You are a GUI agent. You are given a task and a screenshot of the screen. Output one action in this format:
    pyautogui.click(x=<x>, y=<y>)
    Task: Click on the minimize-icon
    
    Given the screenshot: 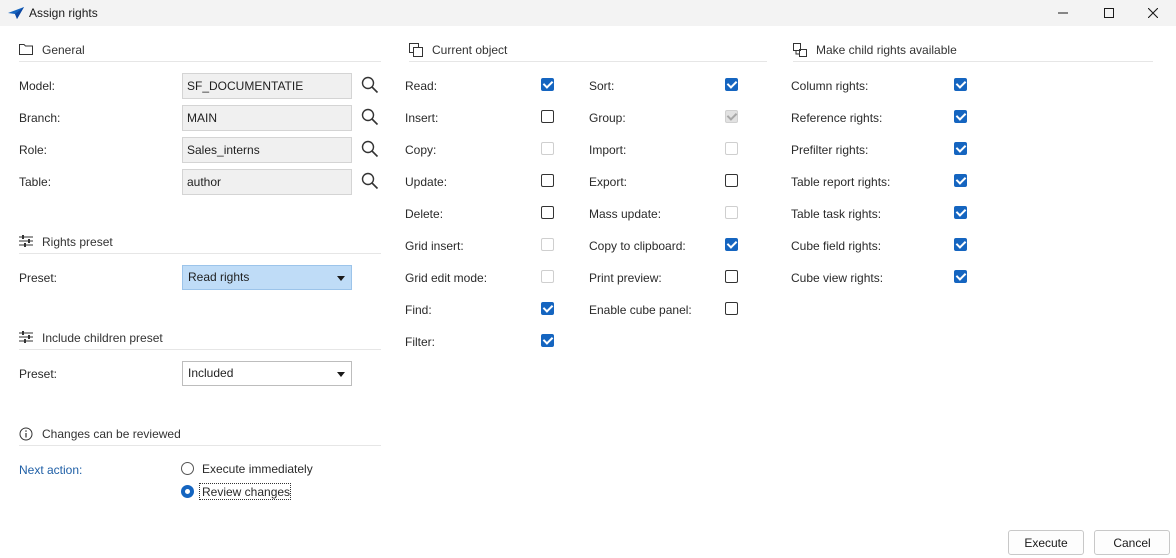 What is the action you would take?
    pyautogui.click(x=1063, y=13)
    